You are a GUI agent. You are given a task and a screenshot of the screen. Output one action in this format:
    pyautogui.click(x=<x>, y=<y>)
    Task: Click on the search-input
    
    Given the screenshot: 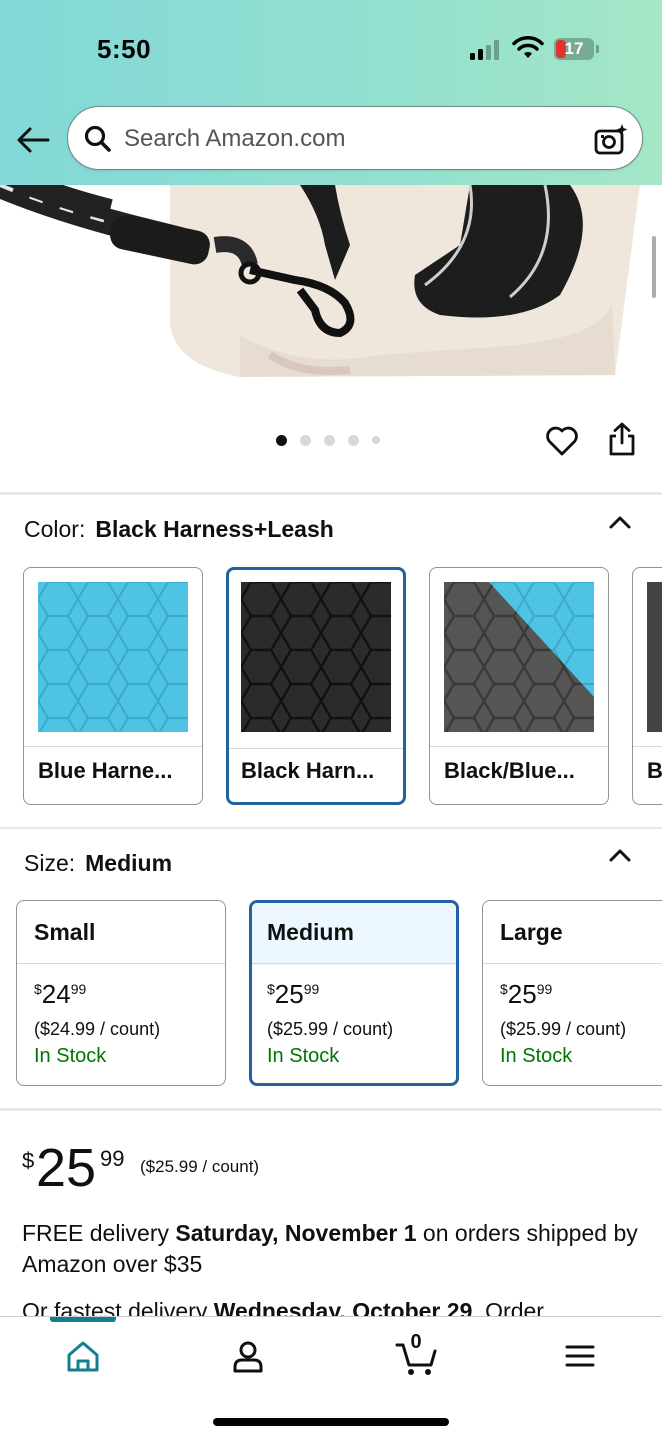 What is the action you would take?
    pyautogui.click(x=344, y=139)
    